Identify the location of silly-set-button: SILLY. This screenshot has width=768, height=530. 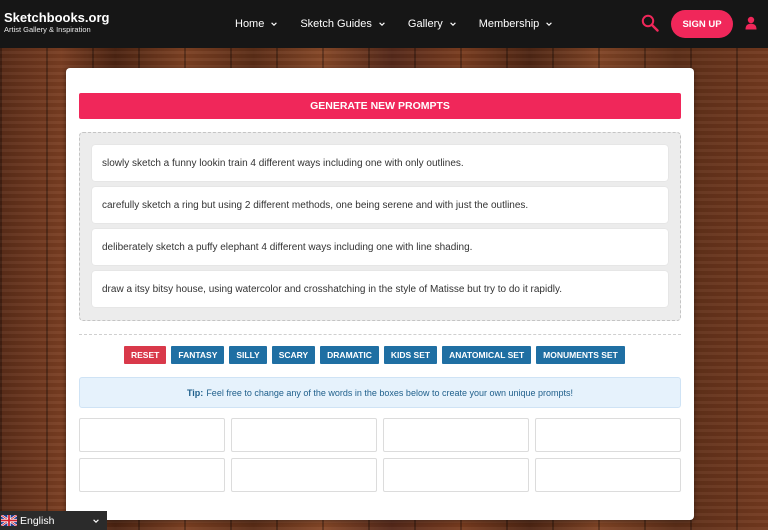
(248, 355).